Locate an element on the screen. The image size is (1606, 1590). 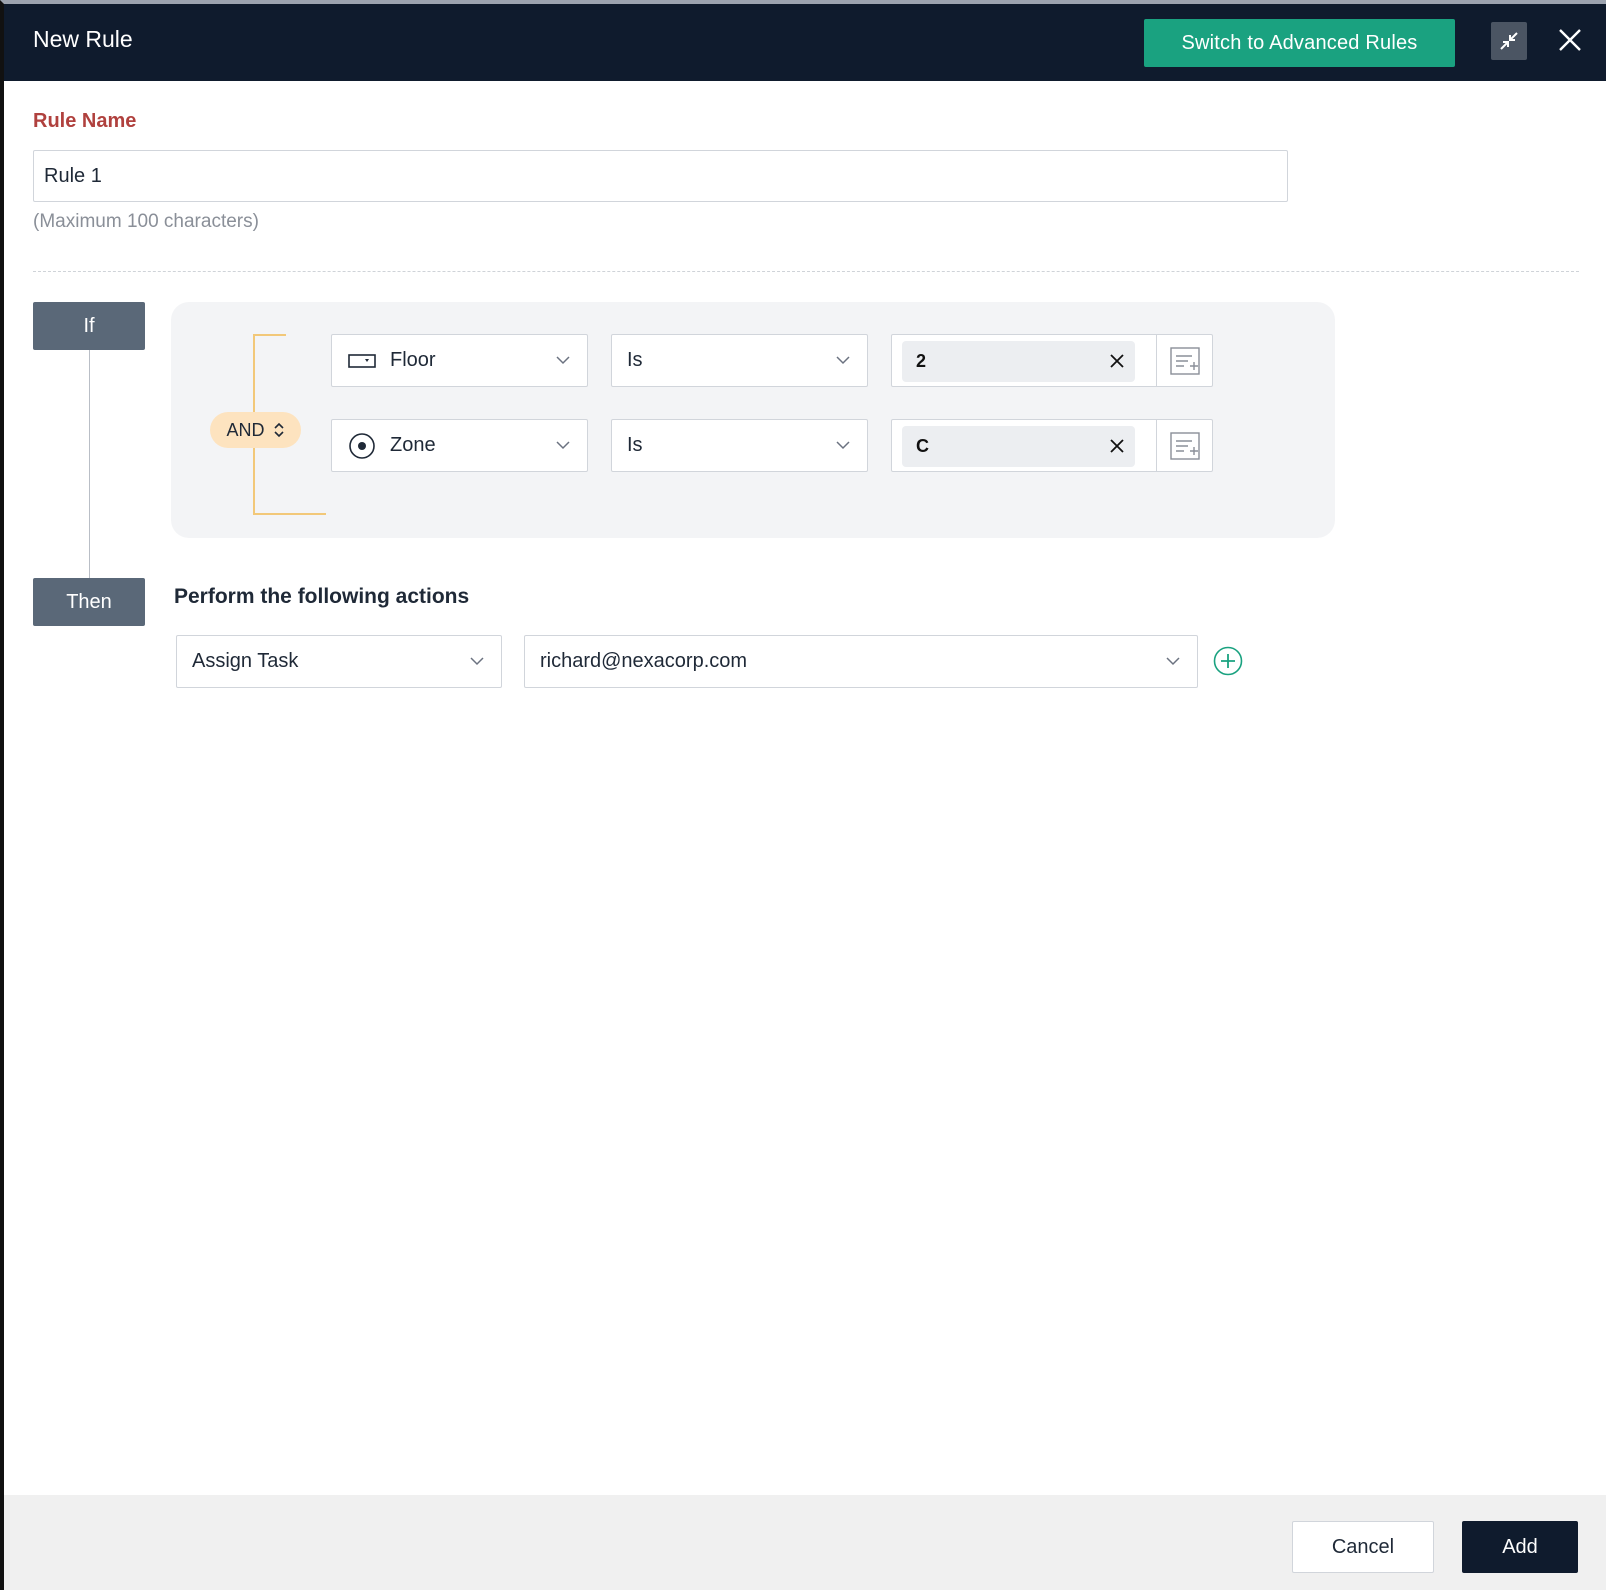
actions-title: Perform the following actions is located at coordinates (322, 596).